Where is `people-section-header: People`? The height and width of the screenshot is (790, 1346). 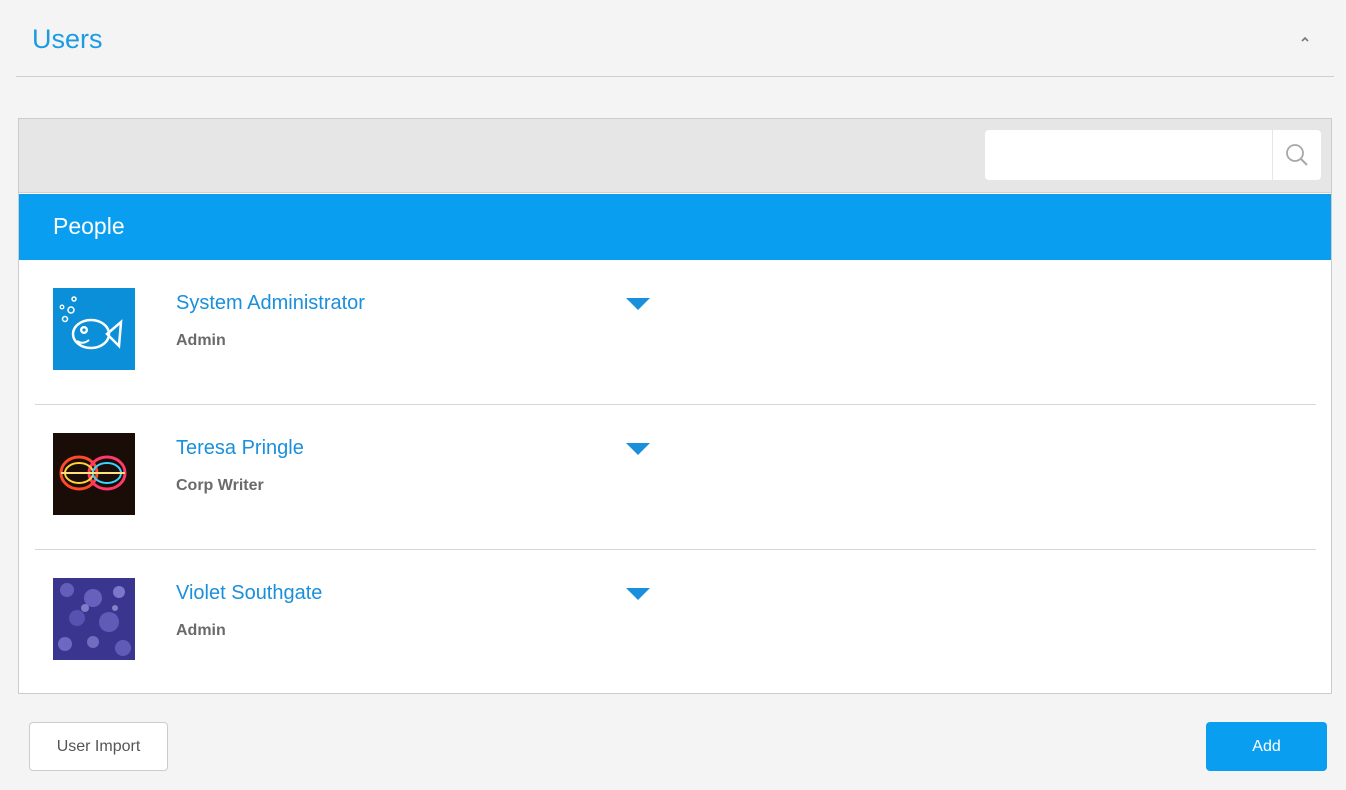
people-section-header: People is located at coordinates (675, 227).